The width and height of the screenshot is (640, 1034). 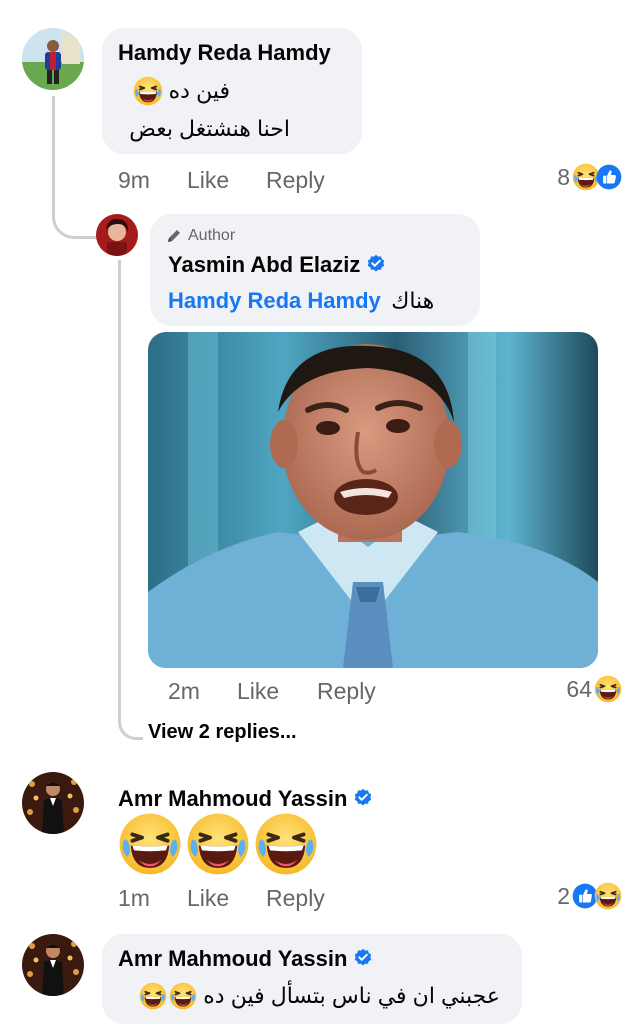 What do you see at coordinates (168, 996) in the screenshot?
I see `emoji-group` at bounding box center [168, 996].